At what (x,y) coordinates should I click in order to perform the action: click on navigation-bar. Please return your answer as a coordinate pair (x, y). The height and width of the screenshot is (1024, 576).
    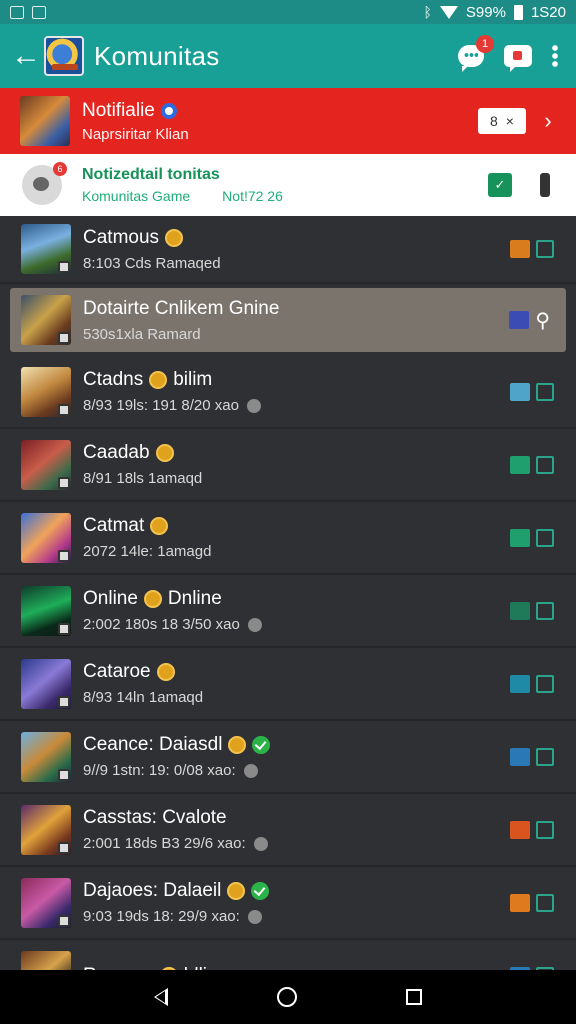
    Looking at the image, I should click on (288, 997).